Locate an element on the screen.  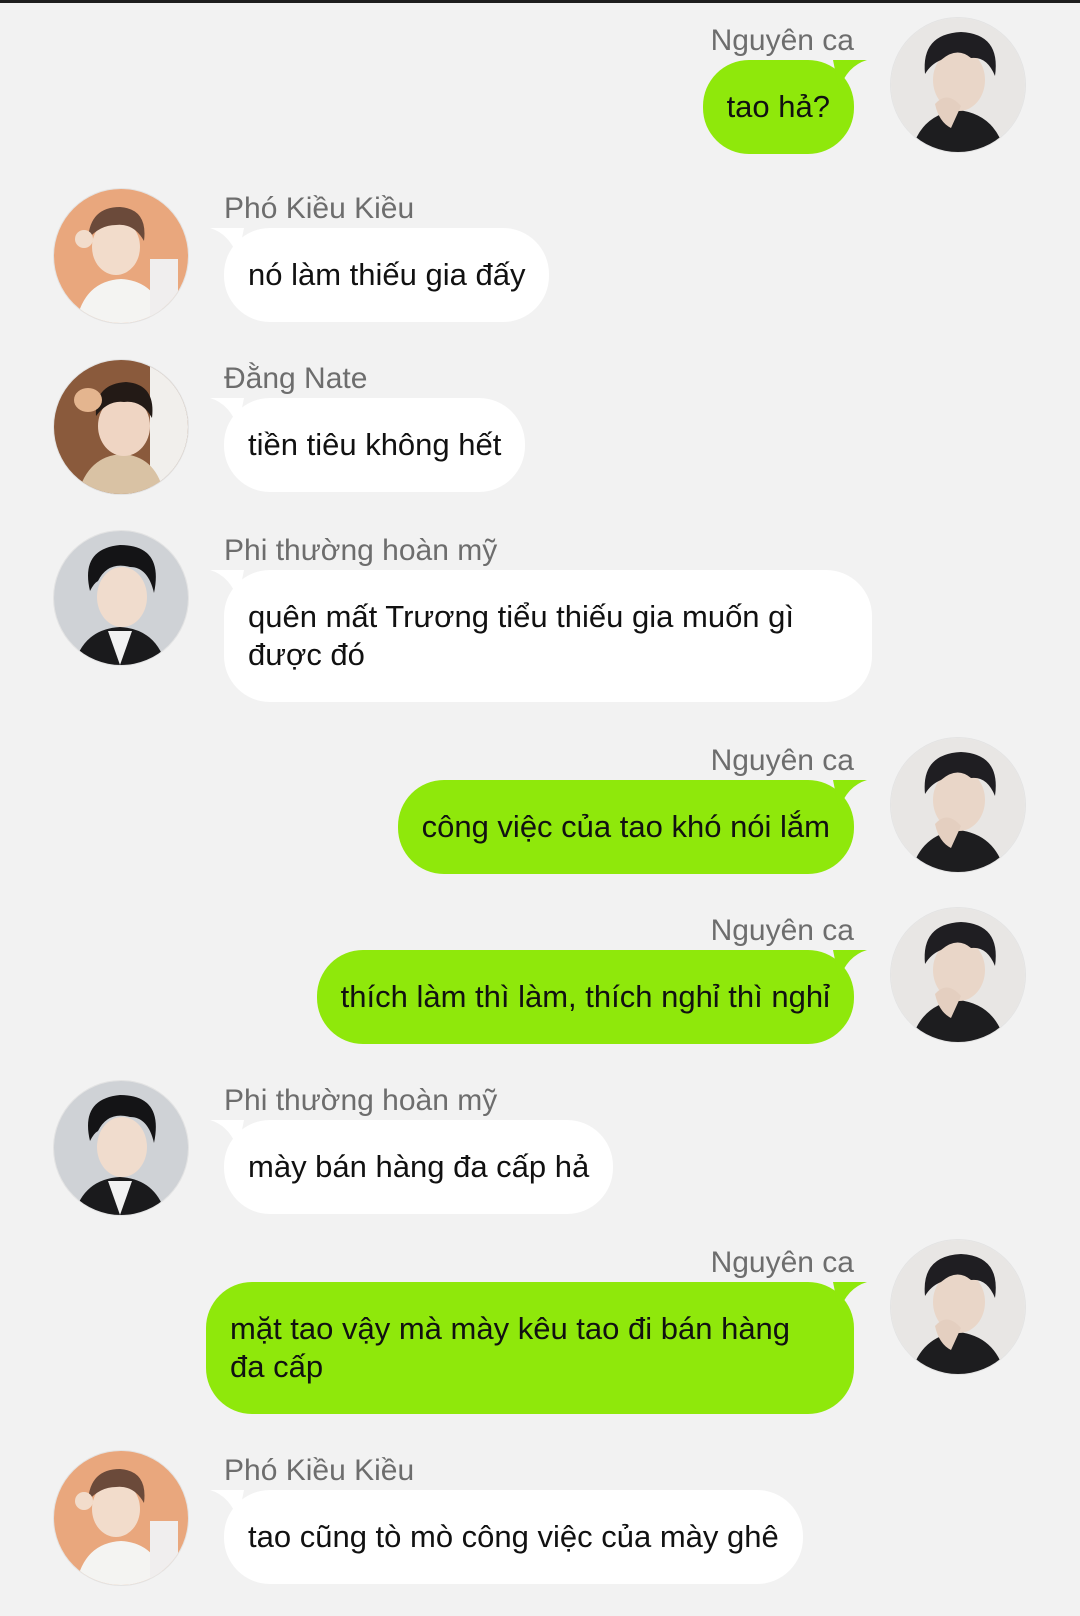
message-bubble-other: mày bán hàng đa cấp hả is located at coordinates (419, 1167).